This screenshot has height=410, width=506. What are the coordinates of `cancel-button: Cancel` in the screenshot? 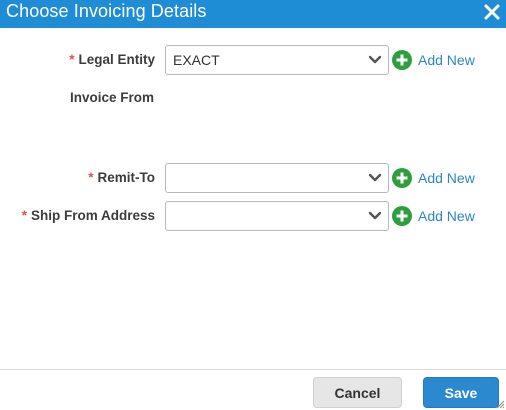 It's located at (357, 392).